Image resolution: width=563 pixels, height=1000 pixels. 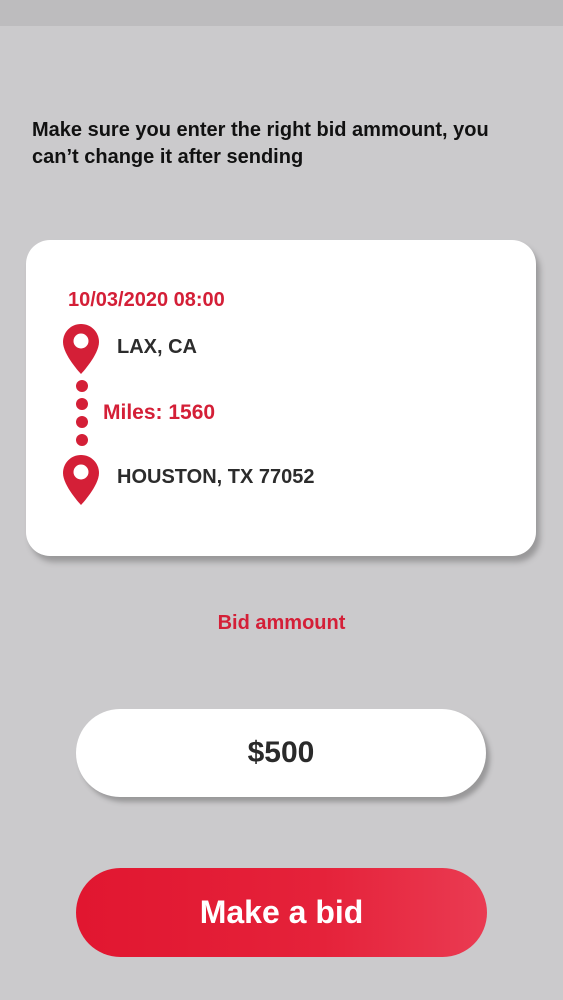 What do you see at coordinates (81, 349) in the screenshot?
I see `origin-pin-icon` at bounding box center [81, 349].